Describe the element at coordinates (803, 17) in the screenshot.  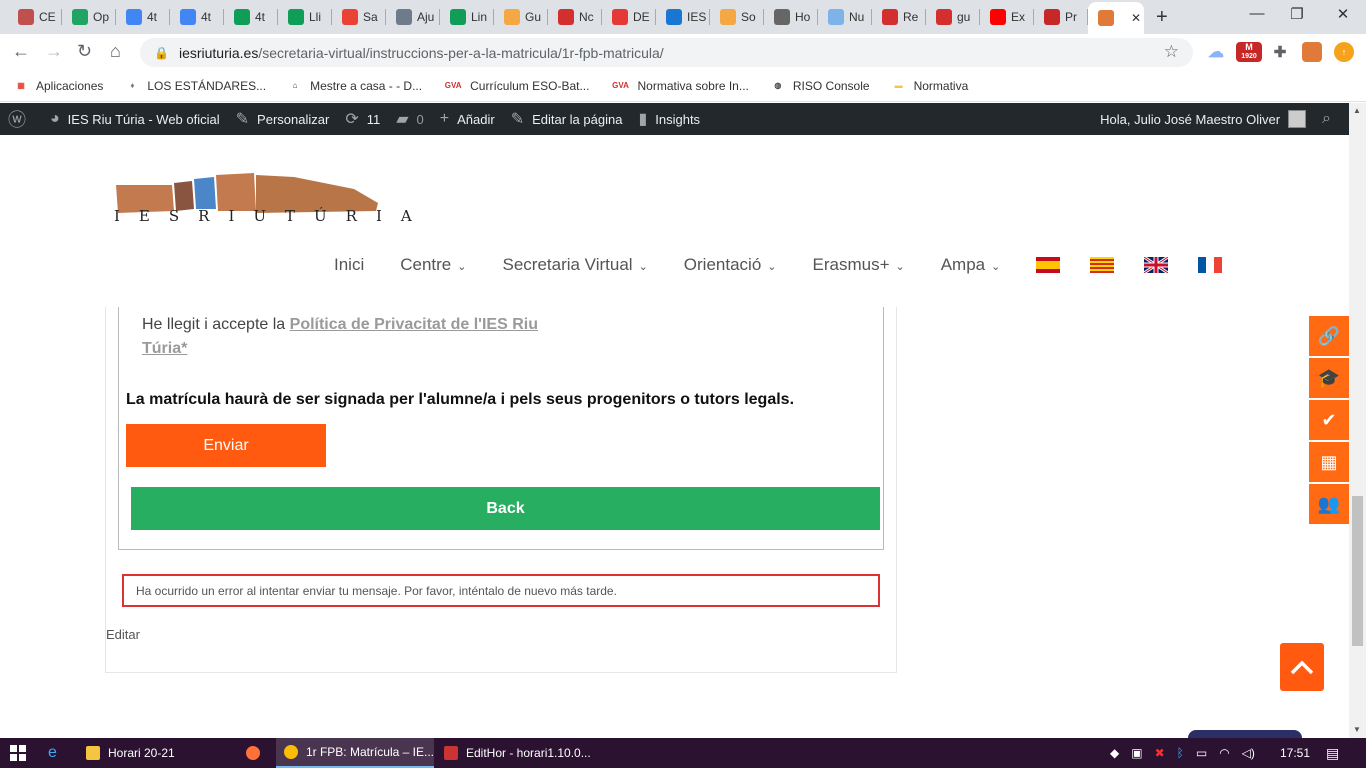
I see `tab-label: Ho` at that location.